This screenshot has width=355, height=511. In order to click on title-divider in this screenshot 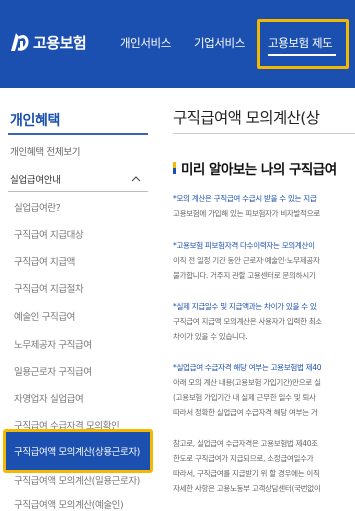, I will do `click(264, 133)`.